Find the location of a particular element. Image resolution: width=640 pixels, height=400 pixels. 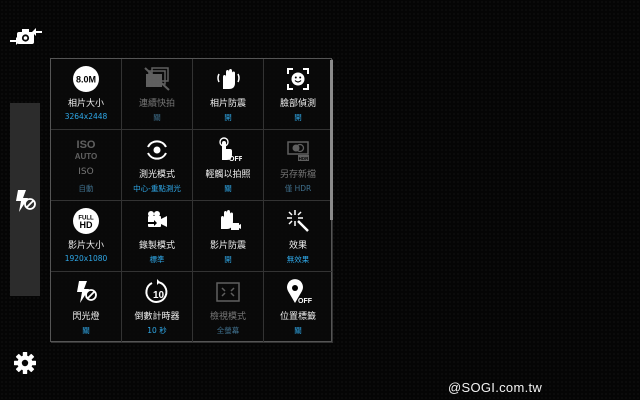

svg-text: AUTO is located at coordinates (86, 156).